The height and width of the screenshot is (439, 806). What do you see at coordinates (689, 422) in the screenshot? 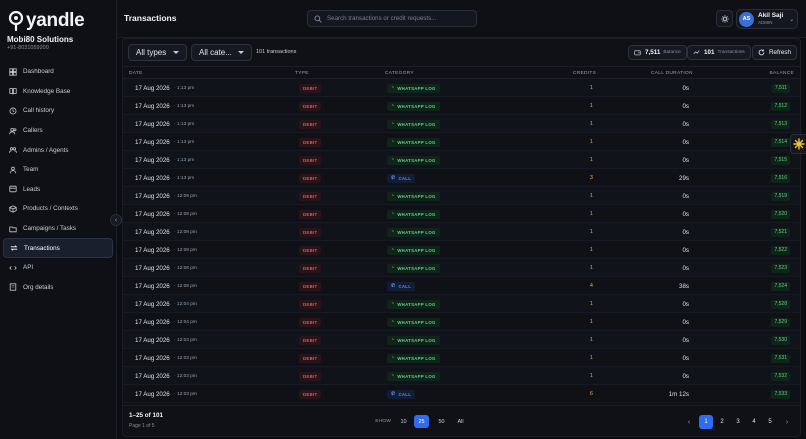
I see `prev-page-button: ‹` at bounding box center [689, 422].